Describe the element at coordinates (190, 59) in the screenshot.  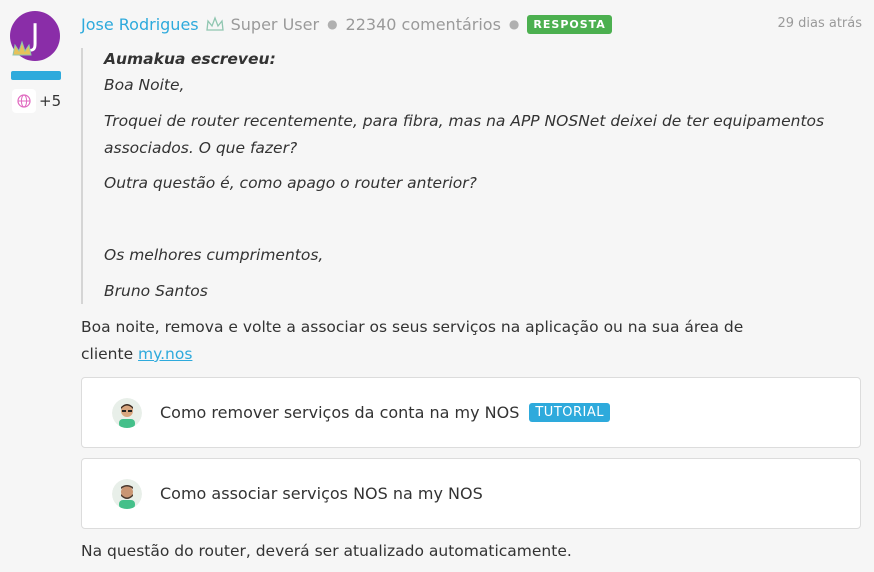
I see `quote-author: Aumakua escreveu:` at that location.